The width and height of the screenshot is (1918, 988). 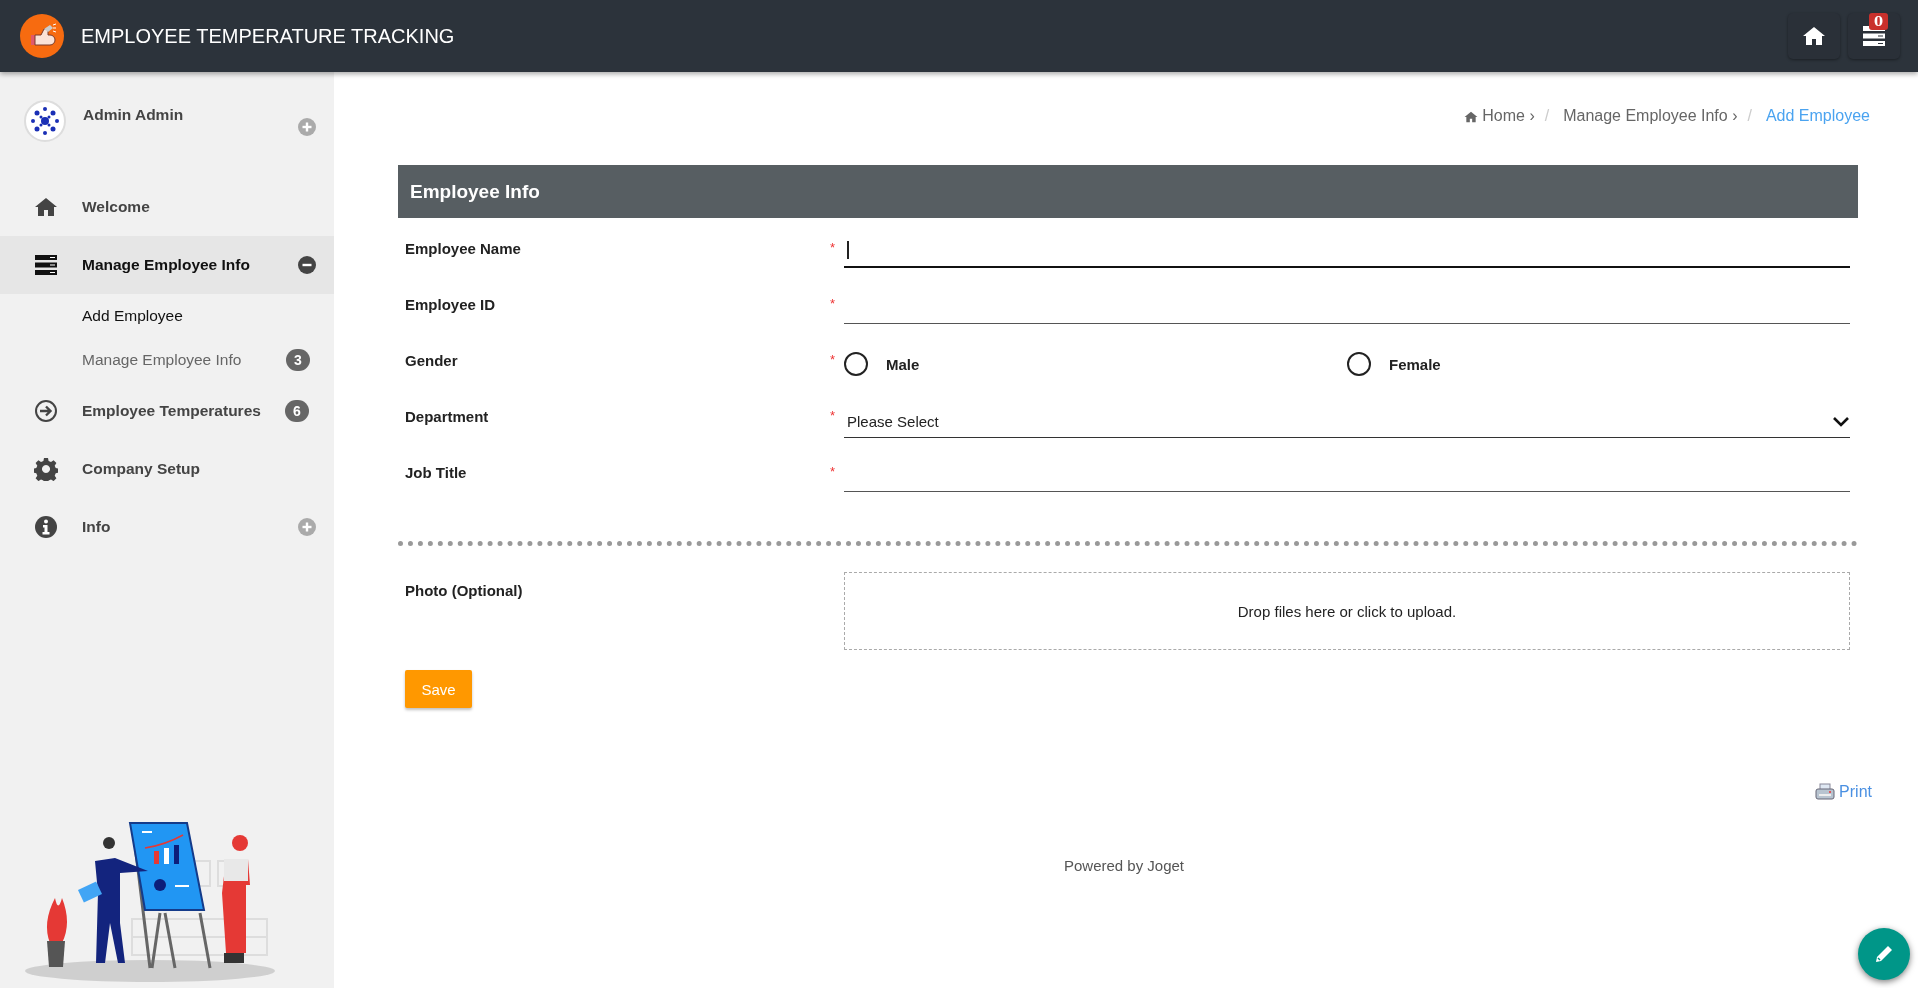 I want to click on printer-icon, so click(x=1825, y=792).